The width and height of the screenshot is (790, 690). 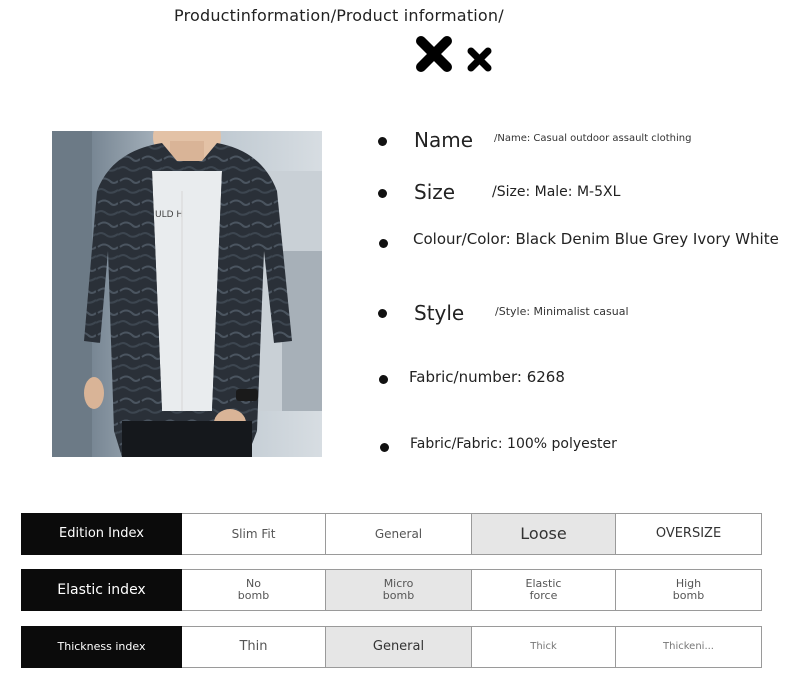 I want to click on elastic-option-no-bomb: No bomb, so click(x=253, y=590).